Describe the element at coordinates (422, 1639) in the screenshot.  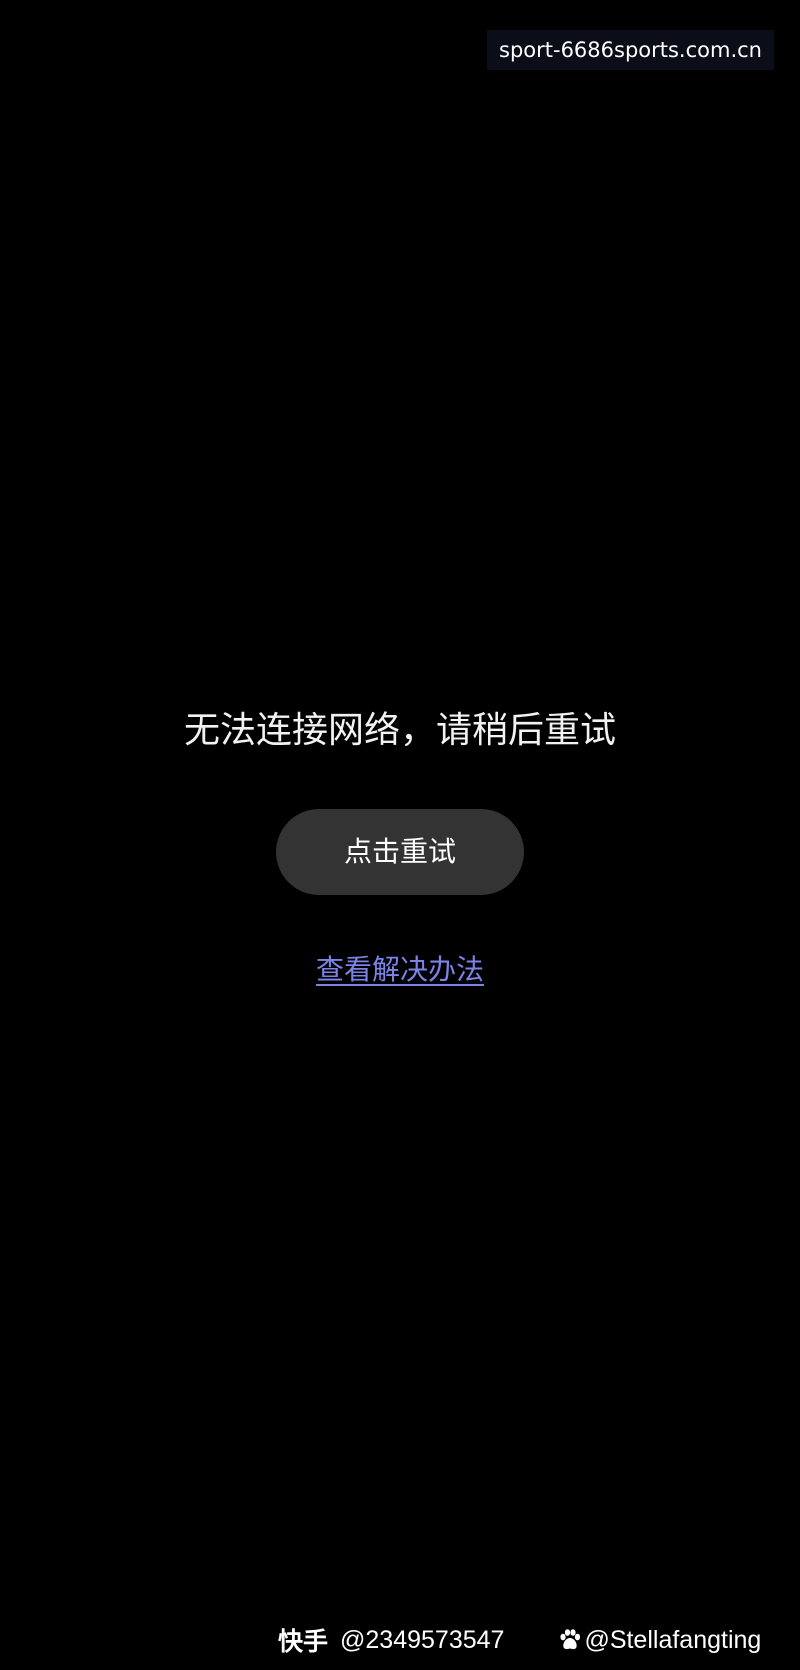
I see `kuaishou-user-id: @2349573547` at that location.